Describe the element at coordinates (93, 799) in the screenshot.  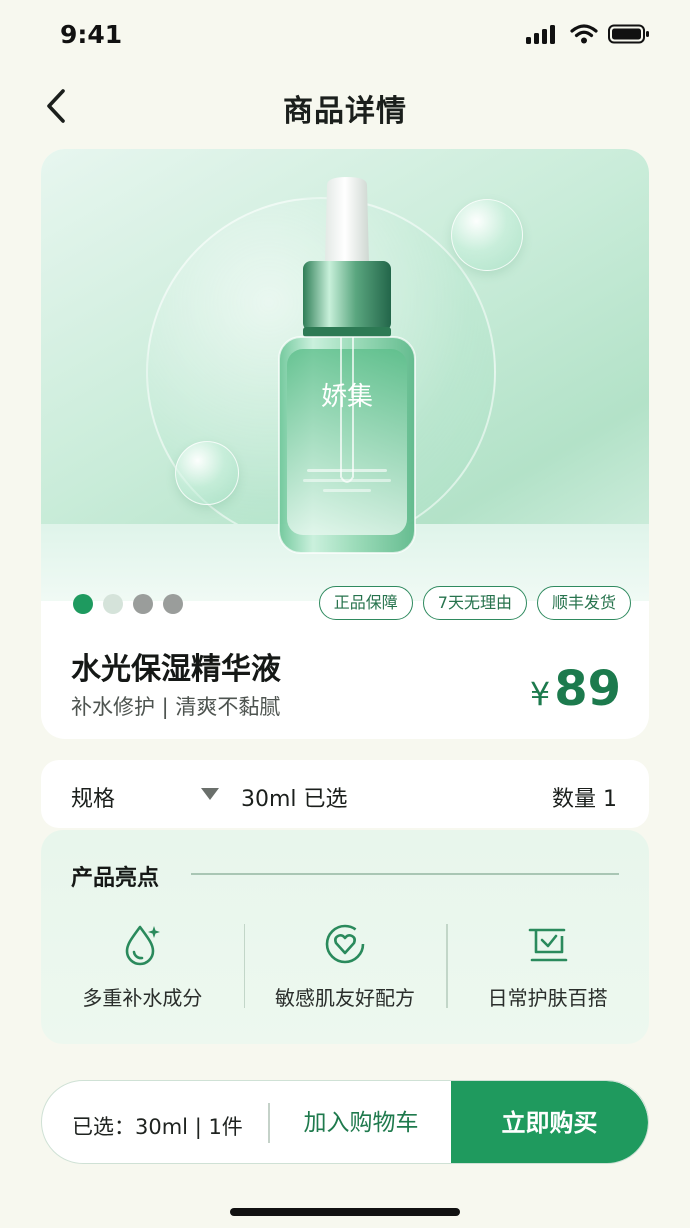
I see `spec-label: 规格` at that location.